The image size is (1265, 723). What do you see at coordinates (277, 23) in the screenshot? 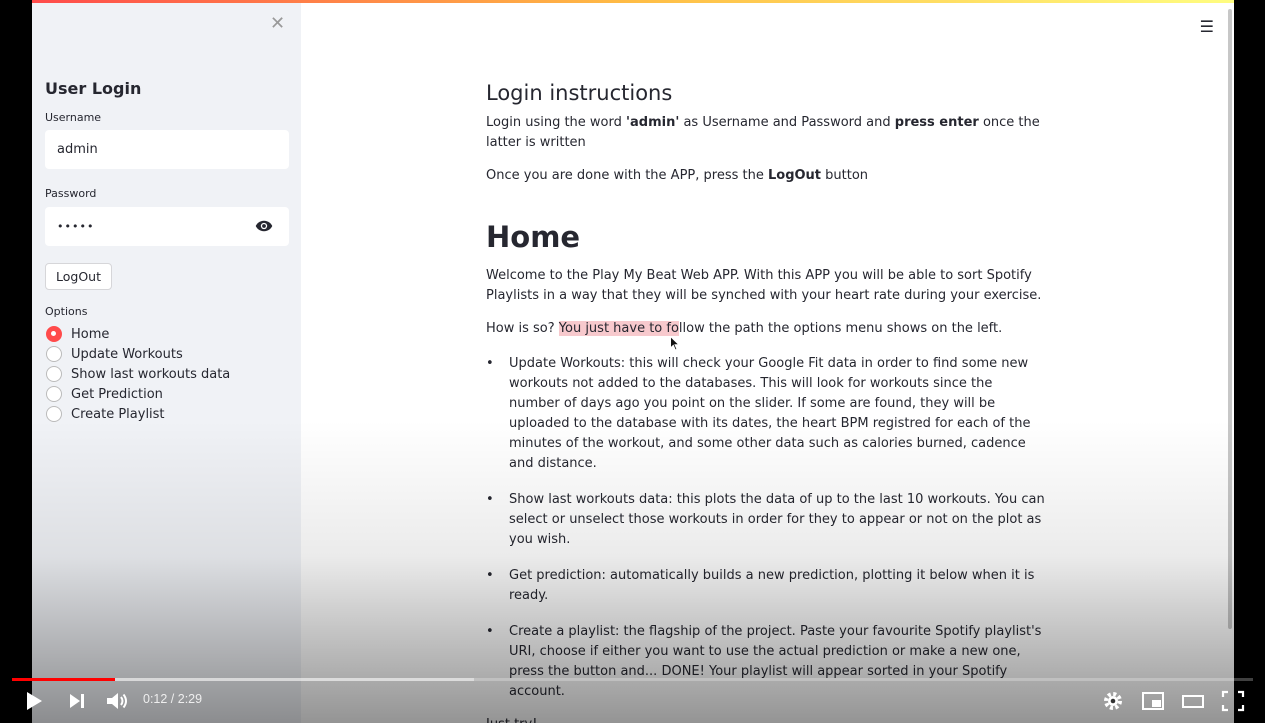
I see `close-sidebar-icon: ✕` at bounding box center [277, 23].